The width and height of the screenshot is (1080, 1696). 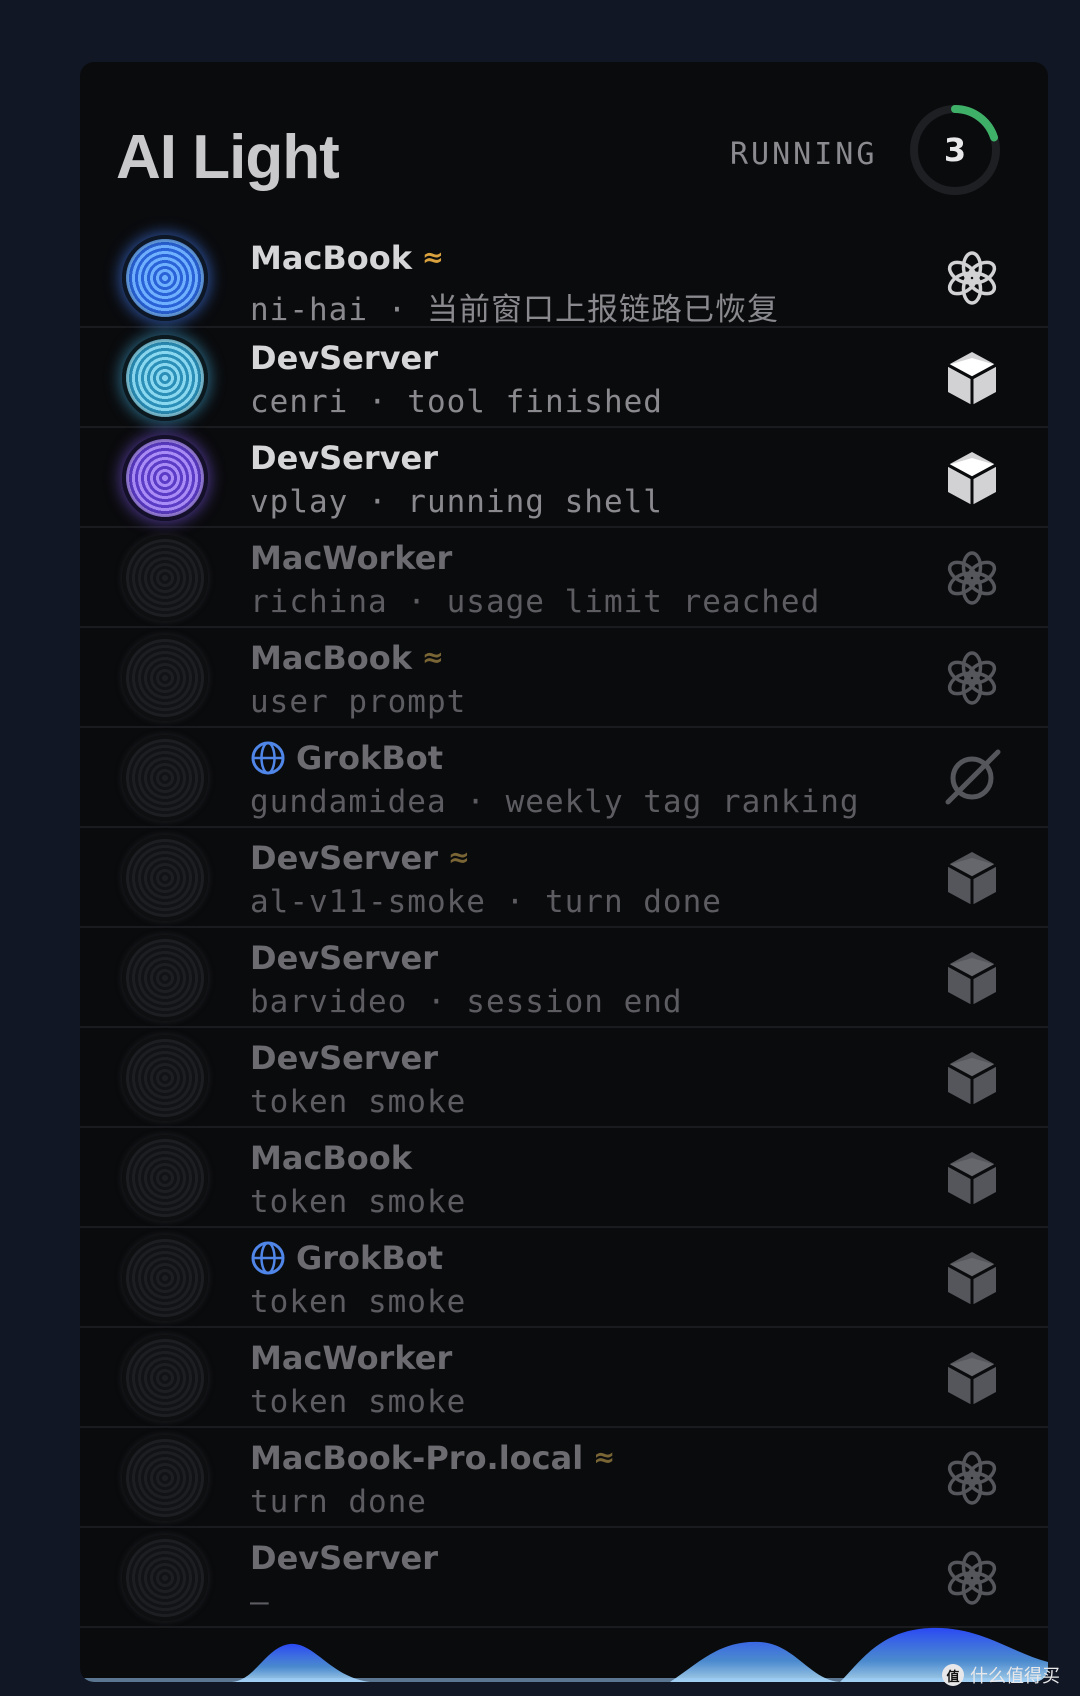 I want to click on session-row: MacBook ≈ ni-hai · 当前窗口上报链路已恢复, so click(x=564, y=278).